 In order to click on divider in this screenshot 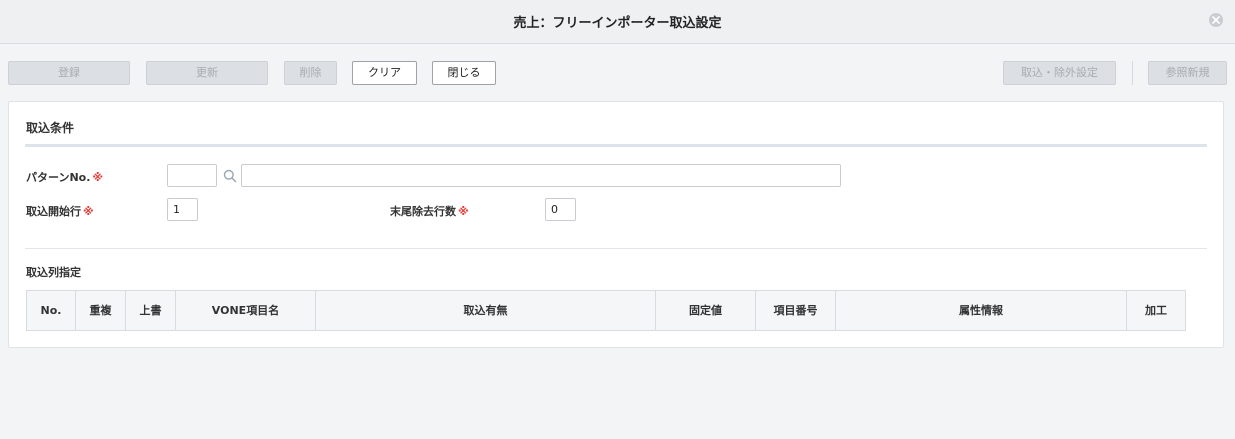, I will do `click(616, 248)`.